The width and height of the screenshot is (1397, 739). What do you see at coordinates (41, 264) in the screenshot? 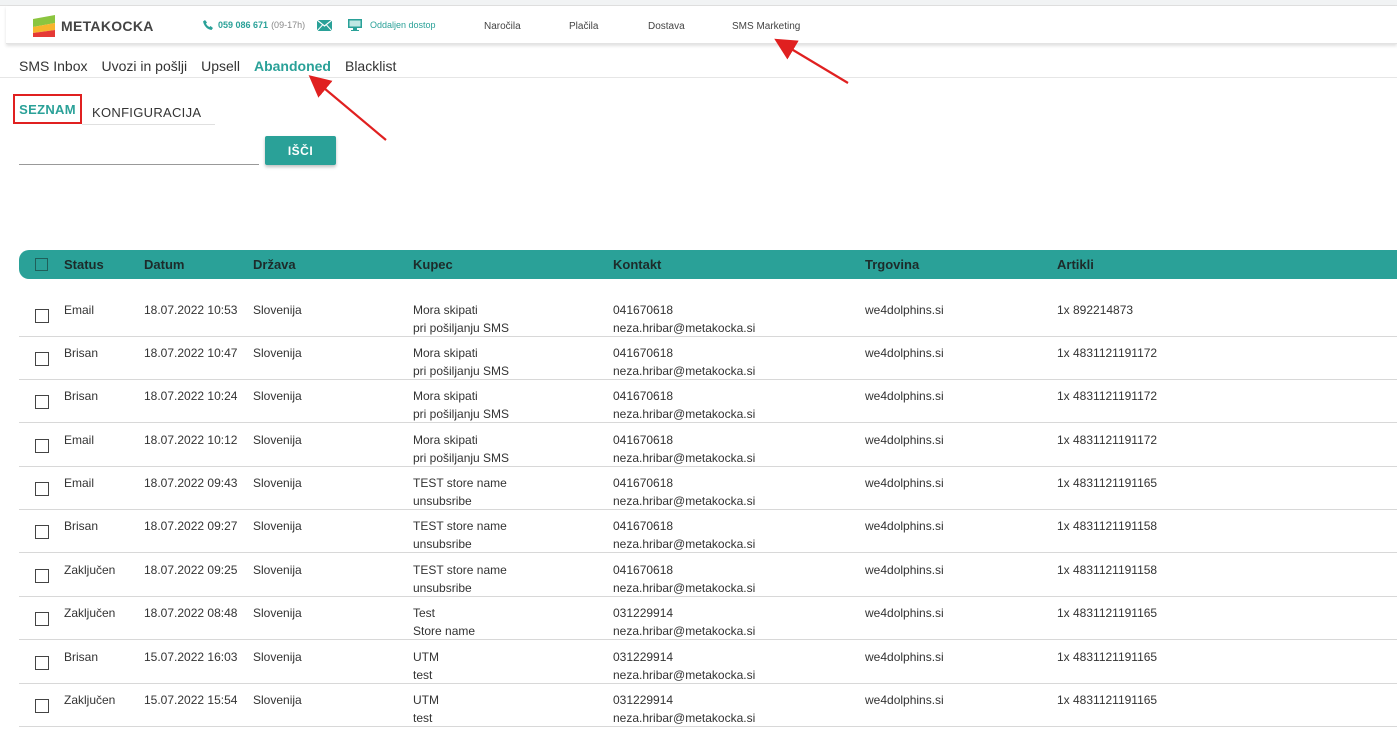
I see `select-all-checkbox` at bounding box center [41, 264].